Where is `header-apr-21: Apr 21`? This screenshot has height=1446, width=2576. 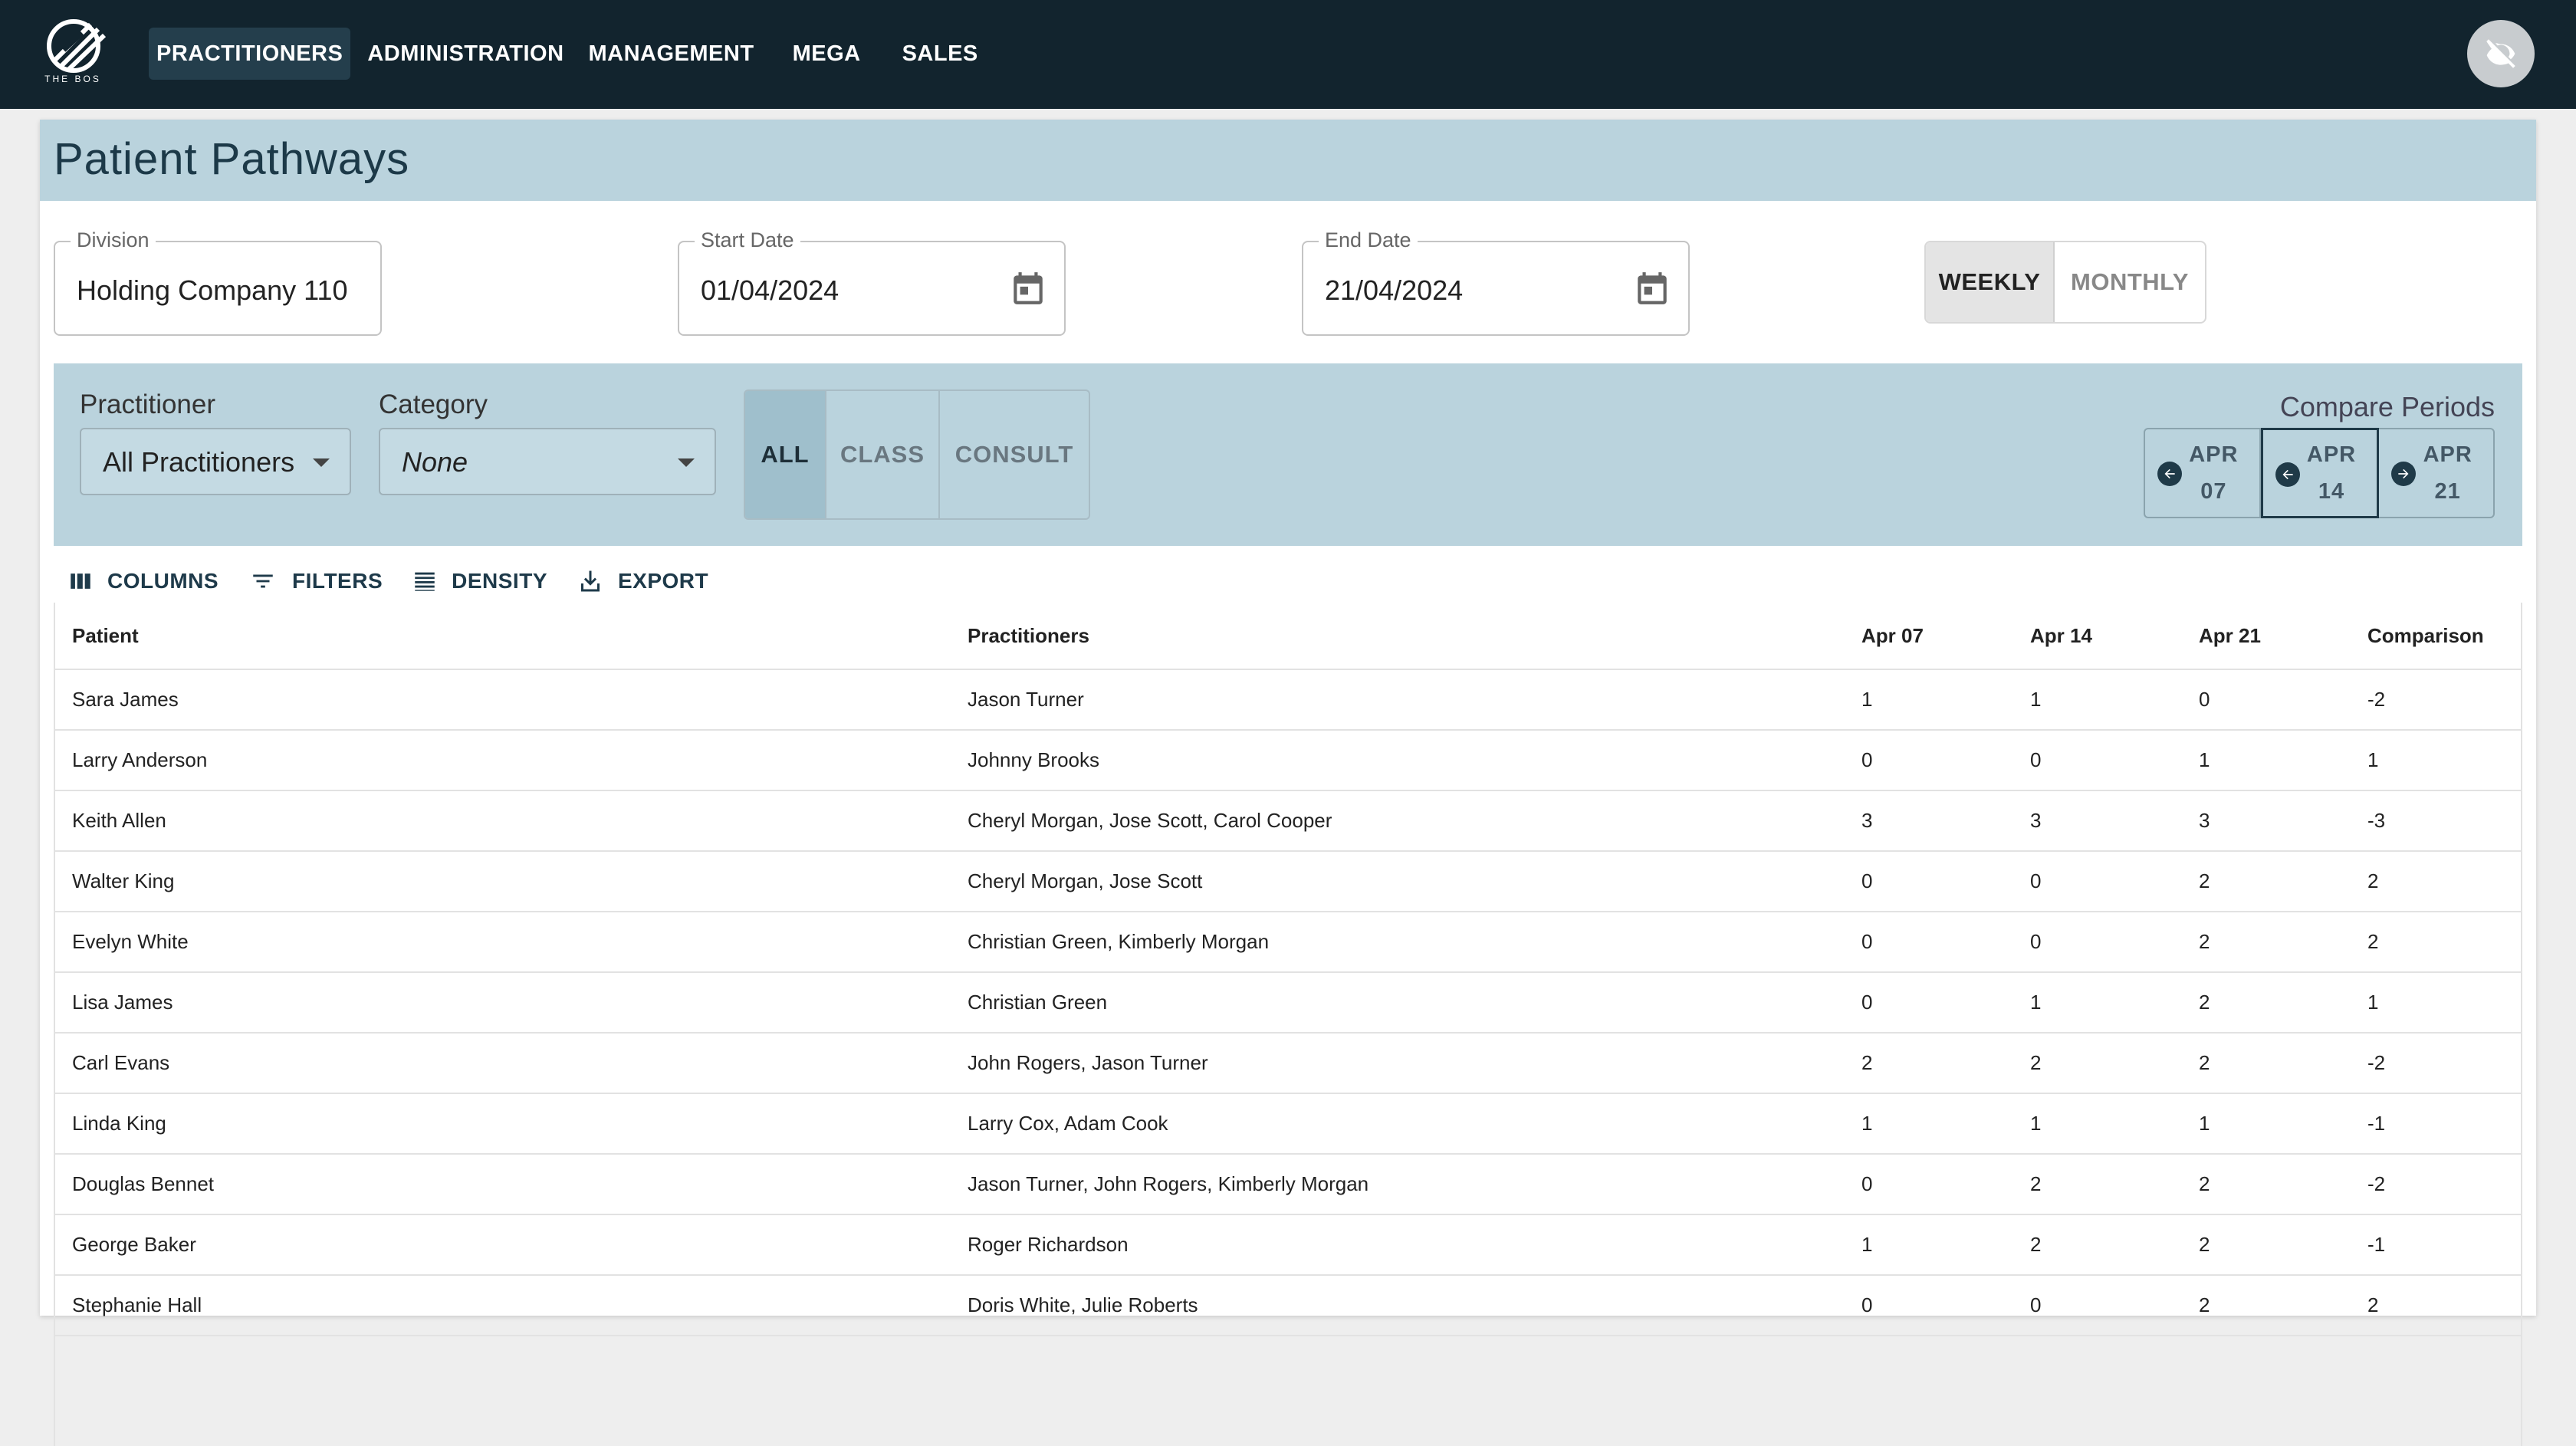 header-apr-21: Apr 21 is located at coordinates (2230, 636).